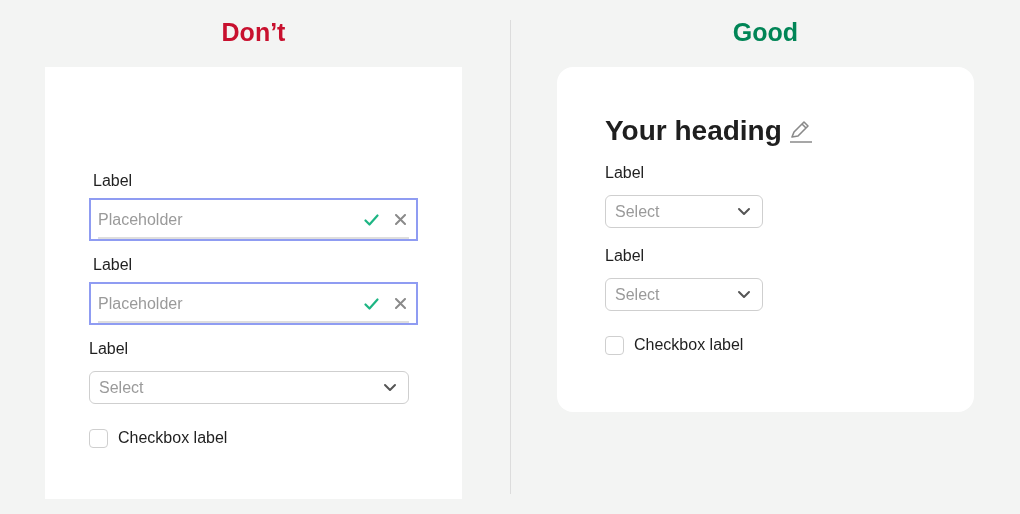 The image size is (1020, 514). I want to click on form-heading: Your heading, so click(693, 131).